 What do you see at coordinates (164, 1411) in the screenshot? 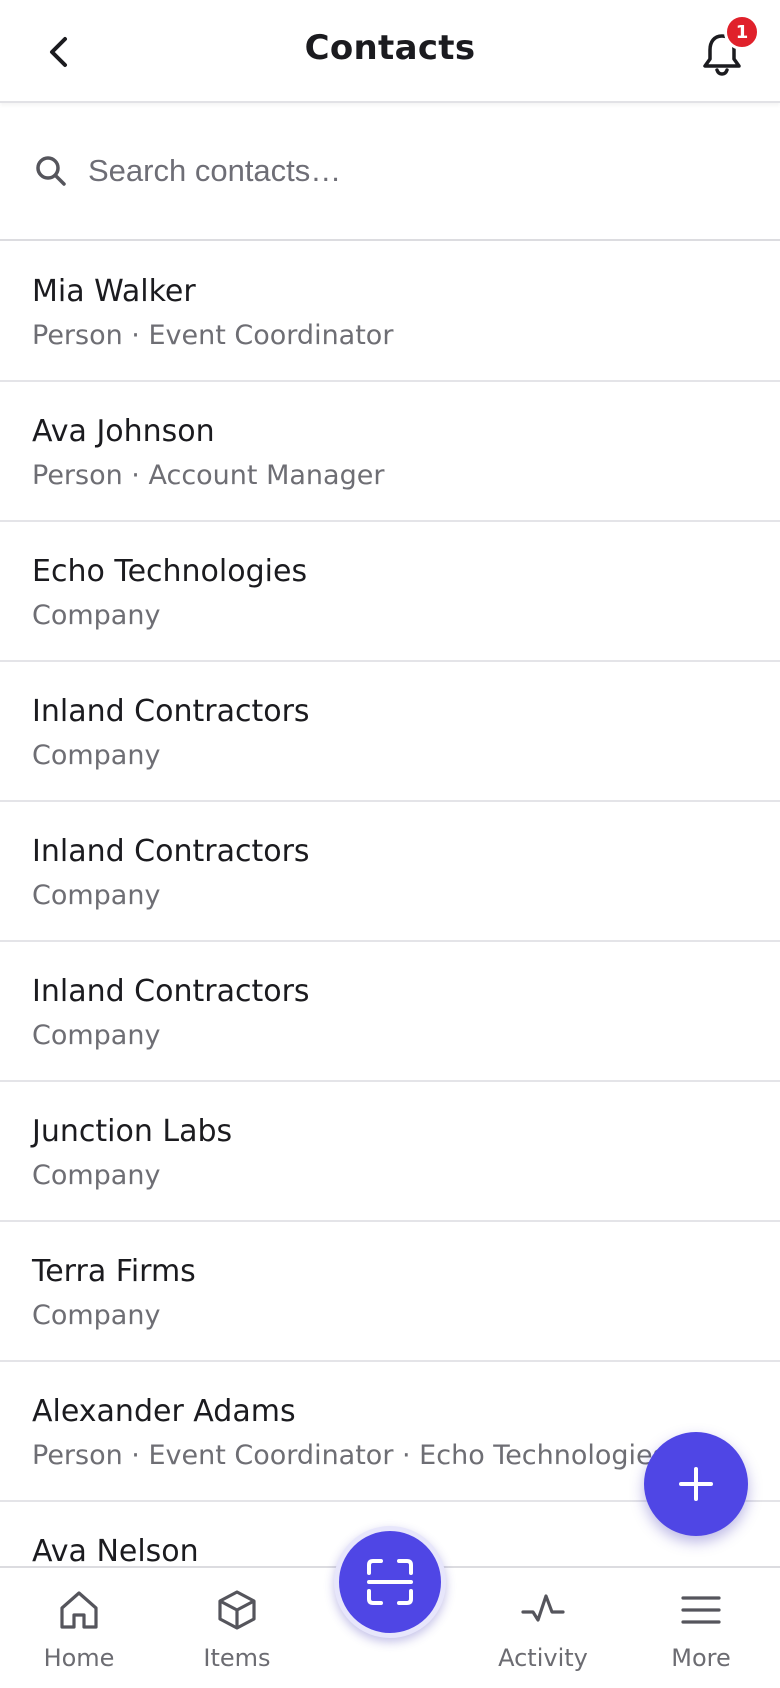
I see `contact-name: Alexander Adams` at bounding box center [164, 1411].